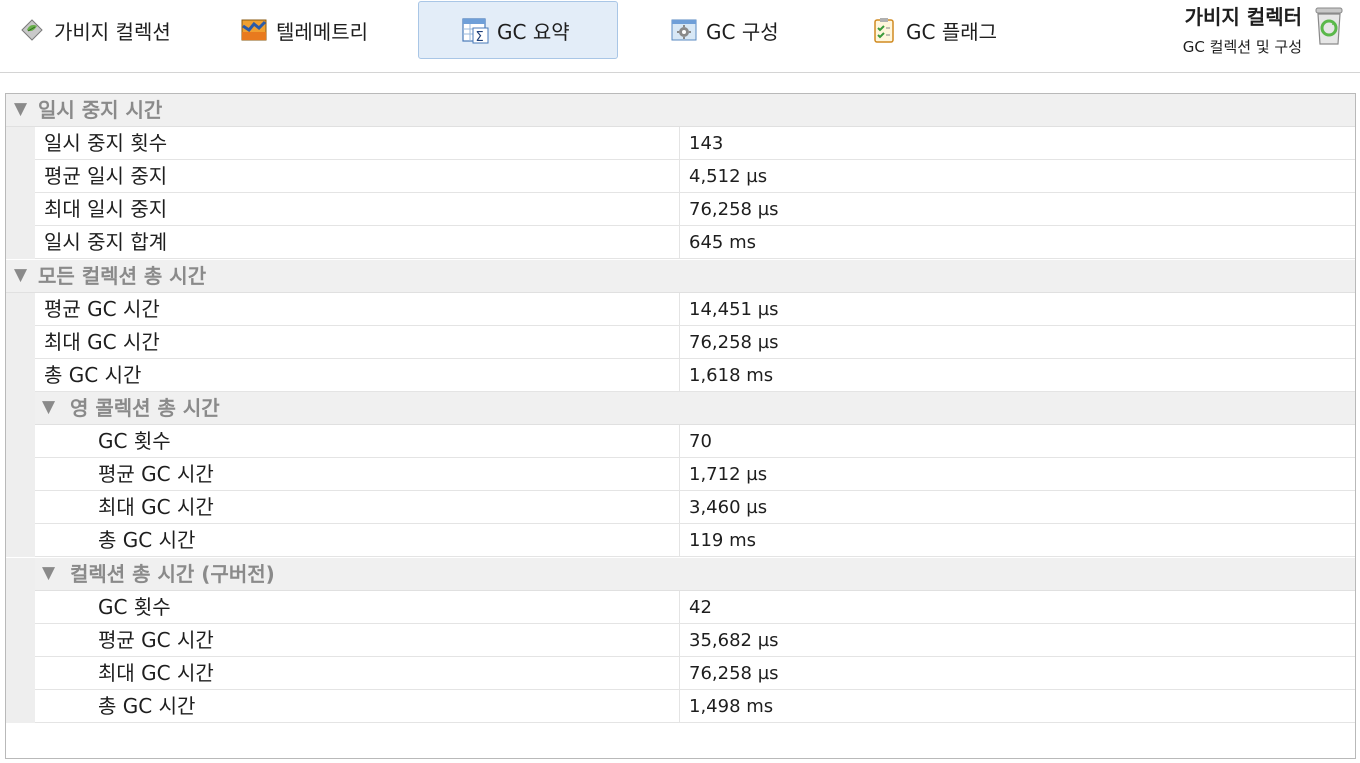 The height and width of the screenshot is (763, 1360). I want to click on tab-label: 텔레메트리, so click(322, 31).